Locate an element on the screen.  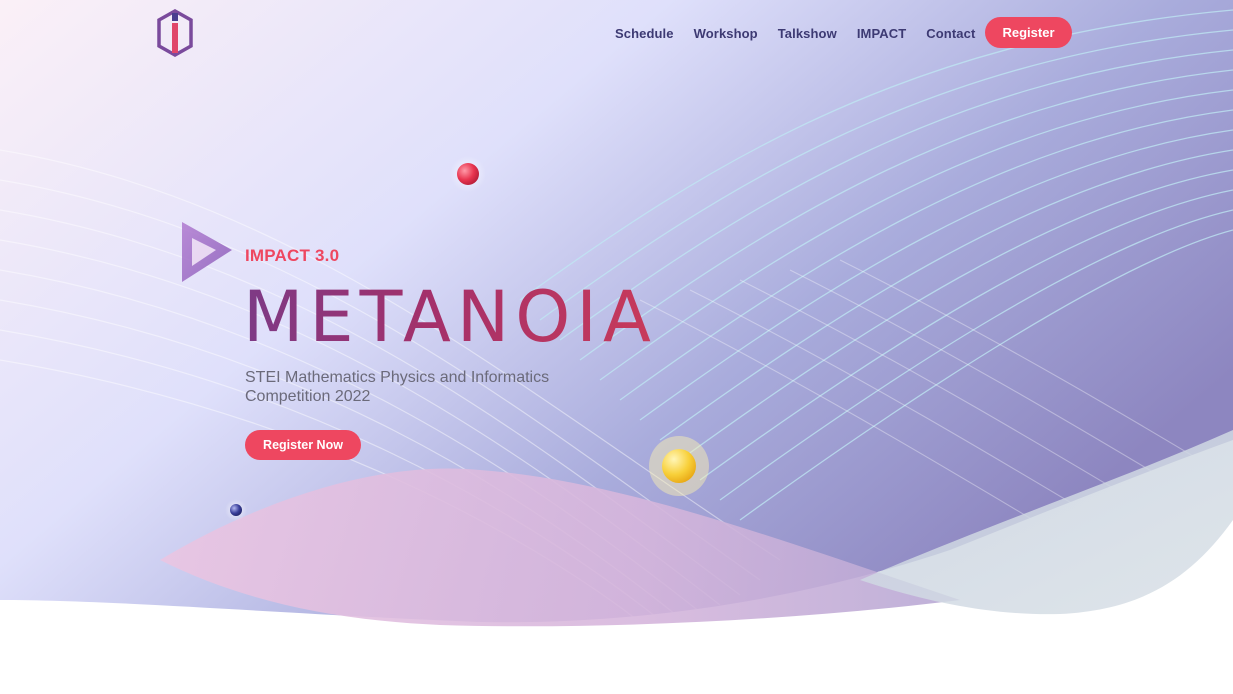
nav-link-impact: IMPACT is located at coordinates (881, 33).